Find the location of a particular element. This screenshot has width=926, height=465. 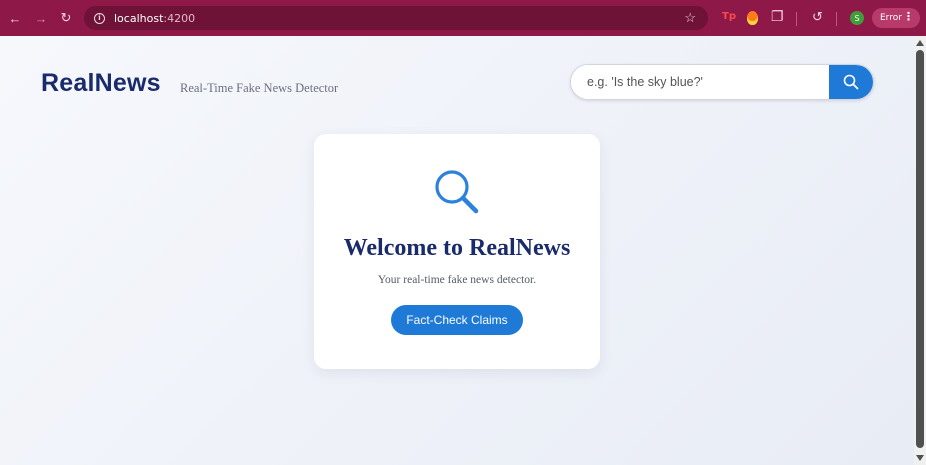

scroll-thumb is located at coordinates (920, 249).